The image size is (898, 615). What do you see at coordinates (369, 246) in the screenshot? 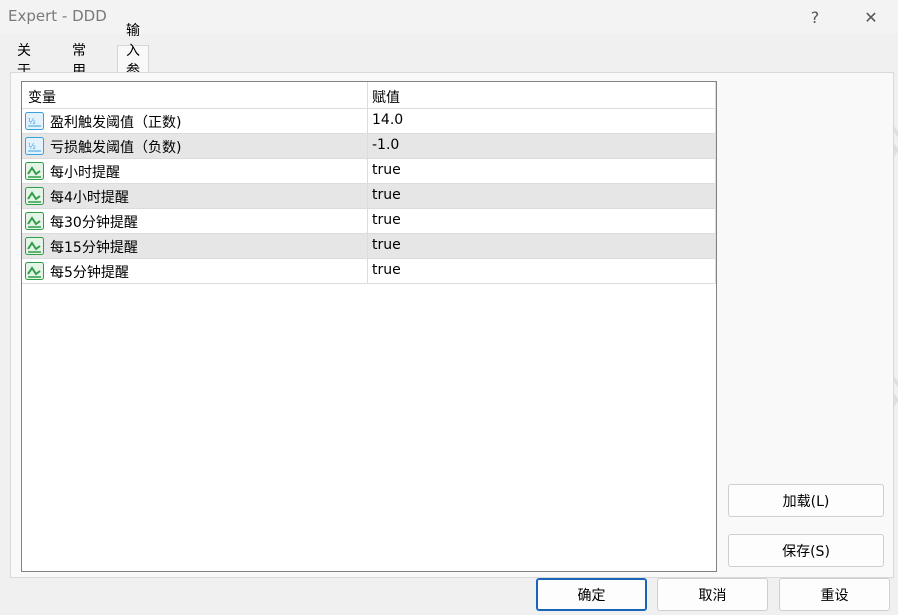
I see `table-row: 每15分钟提醒 true` at bounding box center [369, 246].